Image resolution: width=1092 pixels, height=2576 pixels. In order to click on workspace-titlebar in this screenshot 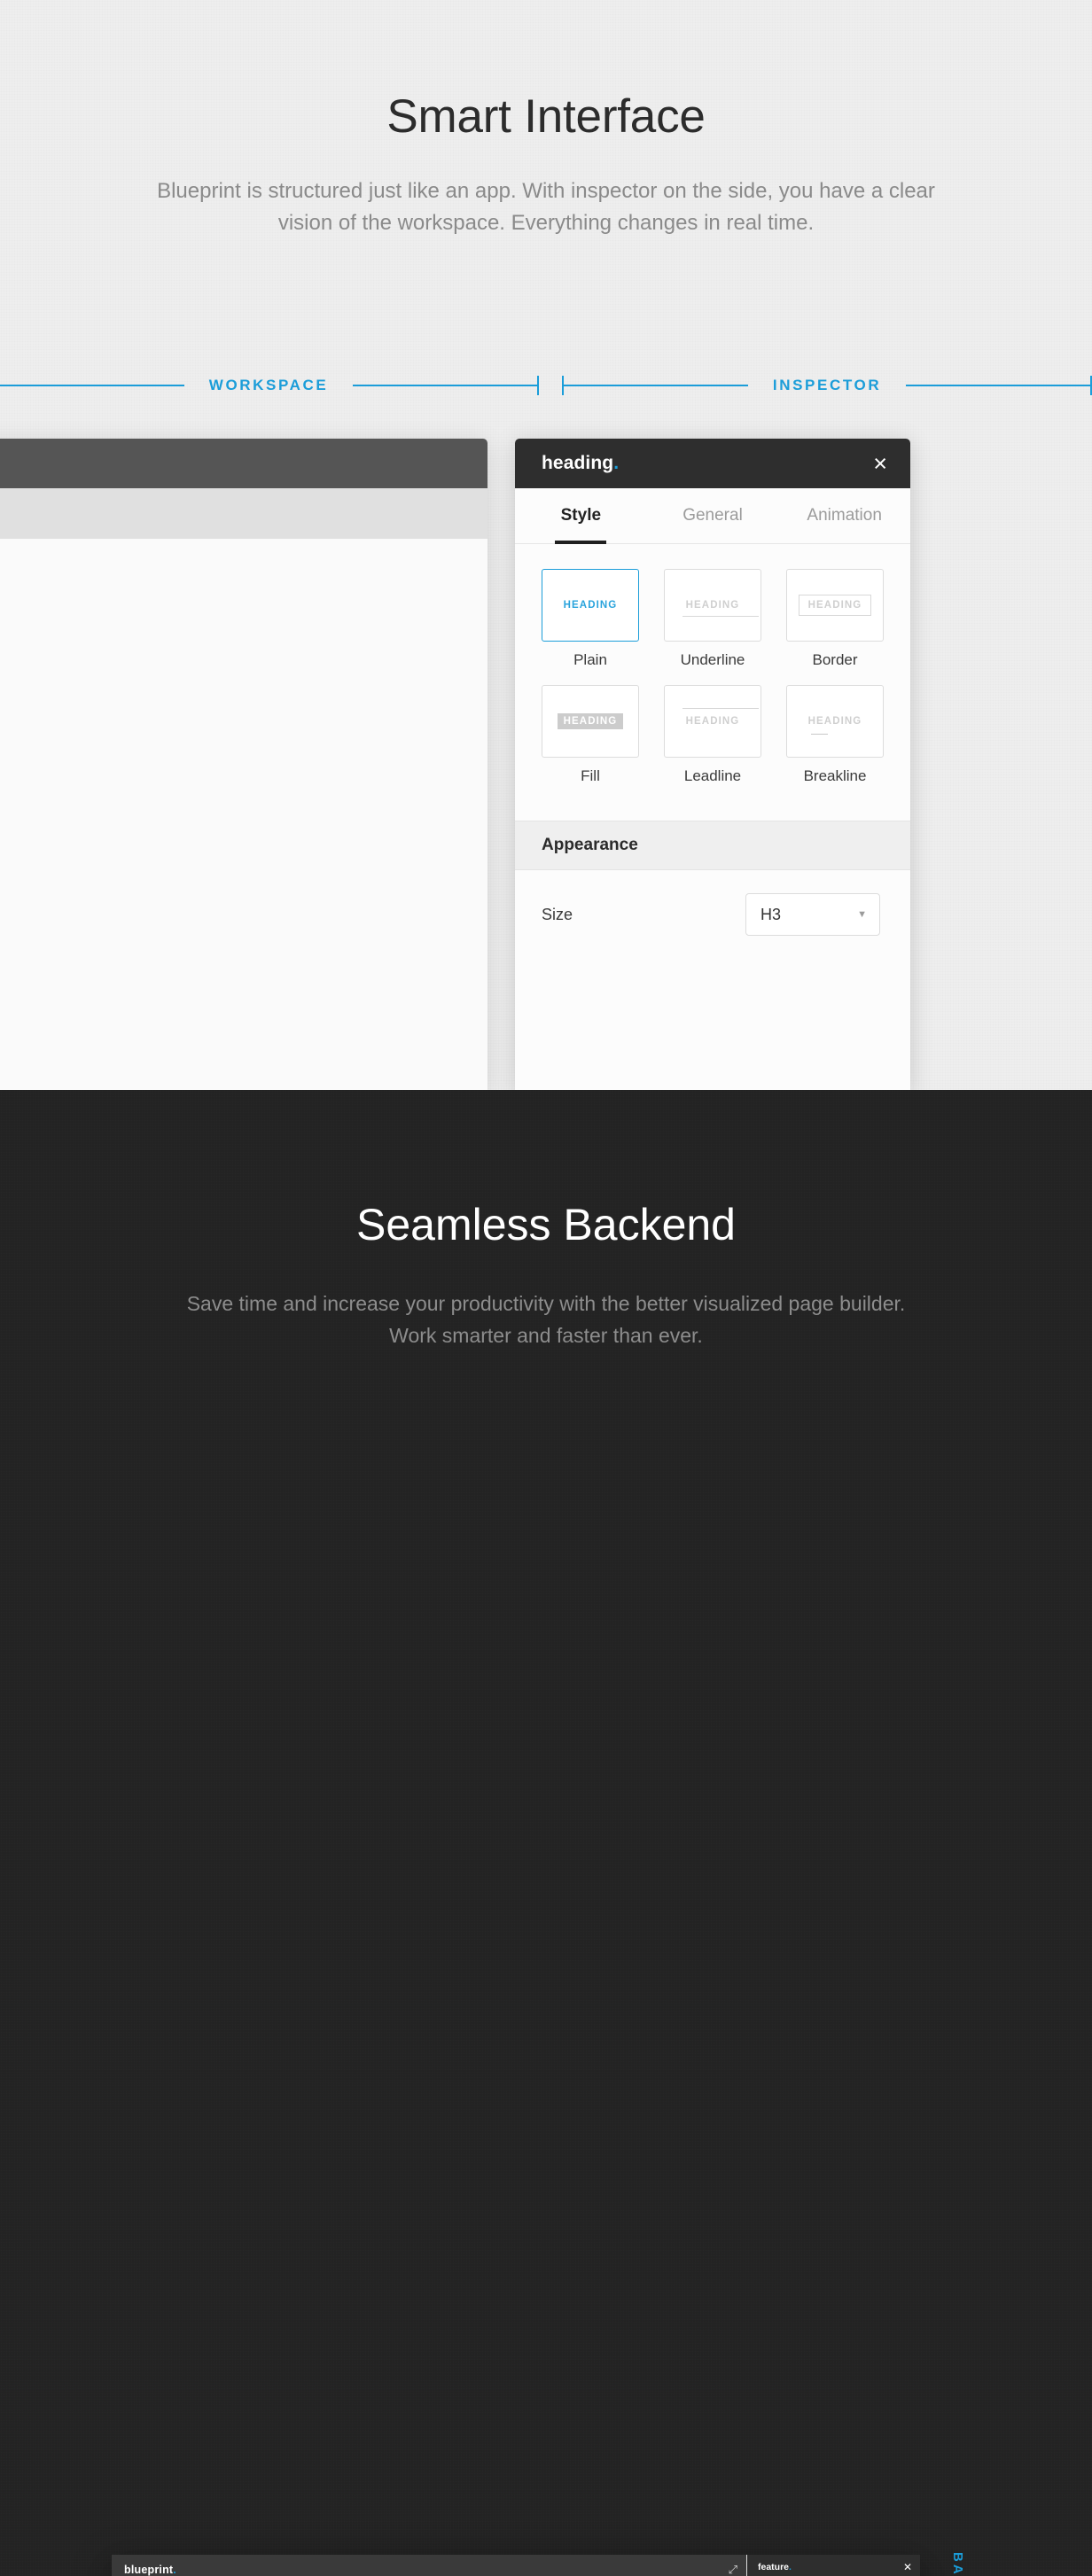, I will do `click(244, 463)`.